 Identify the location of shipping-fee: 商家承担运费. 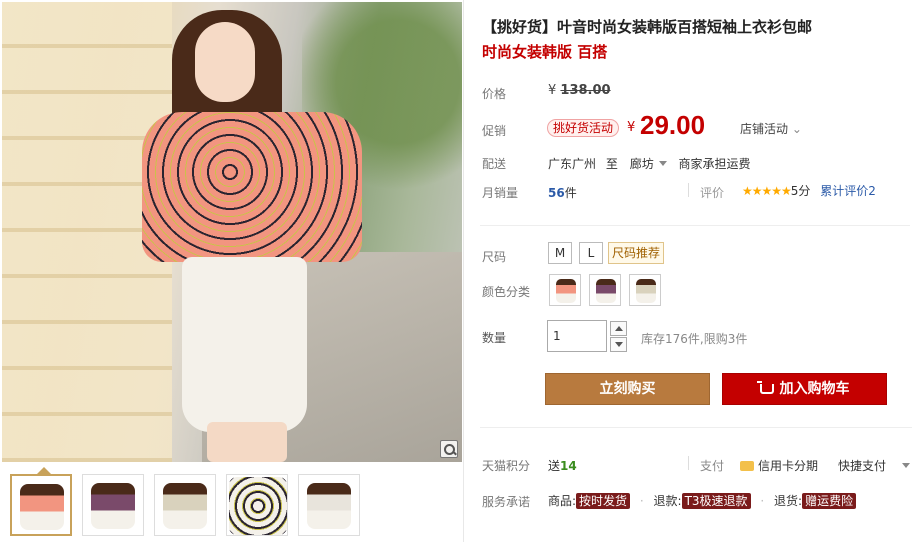
(714, 164).